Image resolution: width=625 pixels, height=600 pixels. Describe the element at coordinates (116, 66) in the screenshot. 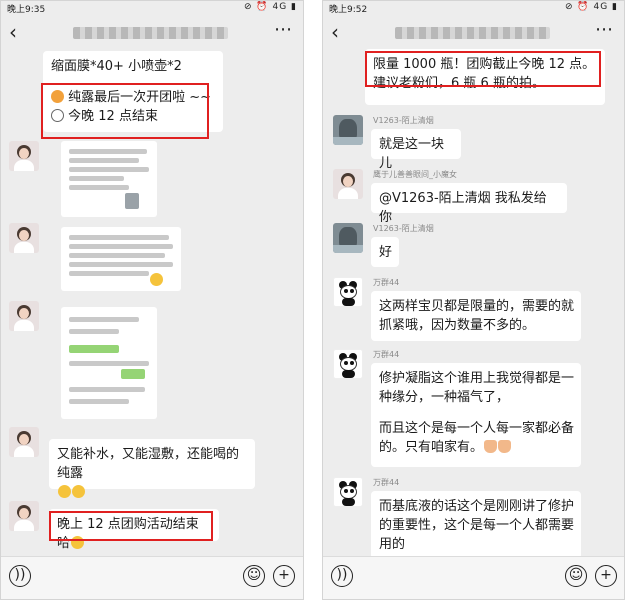

I see `announcement-line-1: 缩面膜*40+ 小喷壶*2` at that location.